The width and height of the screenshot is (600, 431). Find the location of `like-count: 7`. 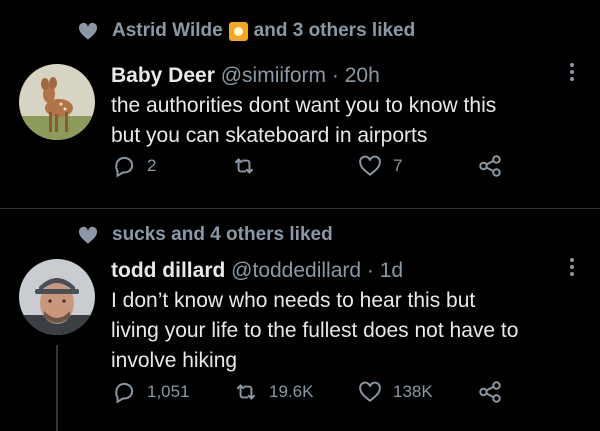

like-count: 7 is located at coordinates (398, 165).